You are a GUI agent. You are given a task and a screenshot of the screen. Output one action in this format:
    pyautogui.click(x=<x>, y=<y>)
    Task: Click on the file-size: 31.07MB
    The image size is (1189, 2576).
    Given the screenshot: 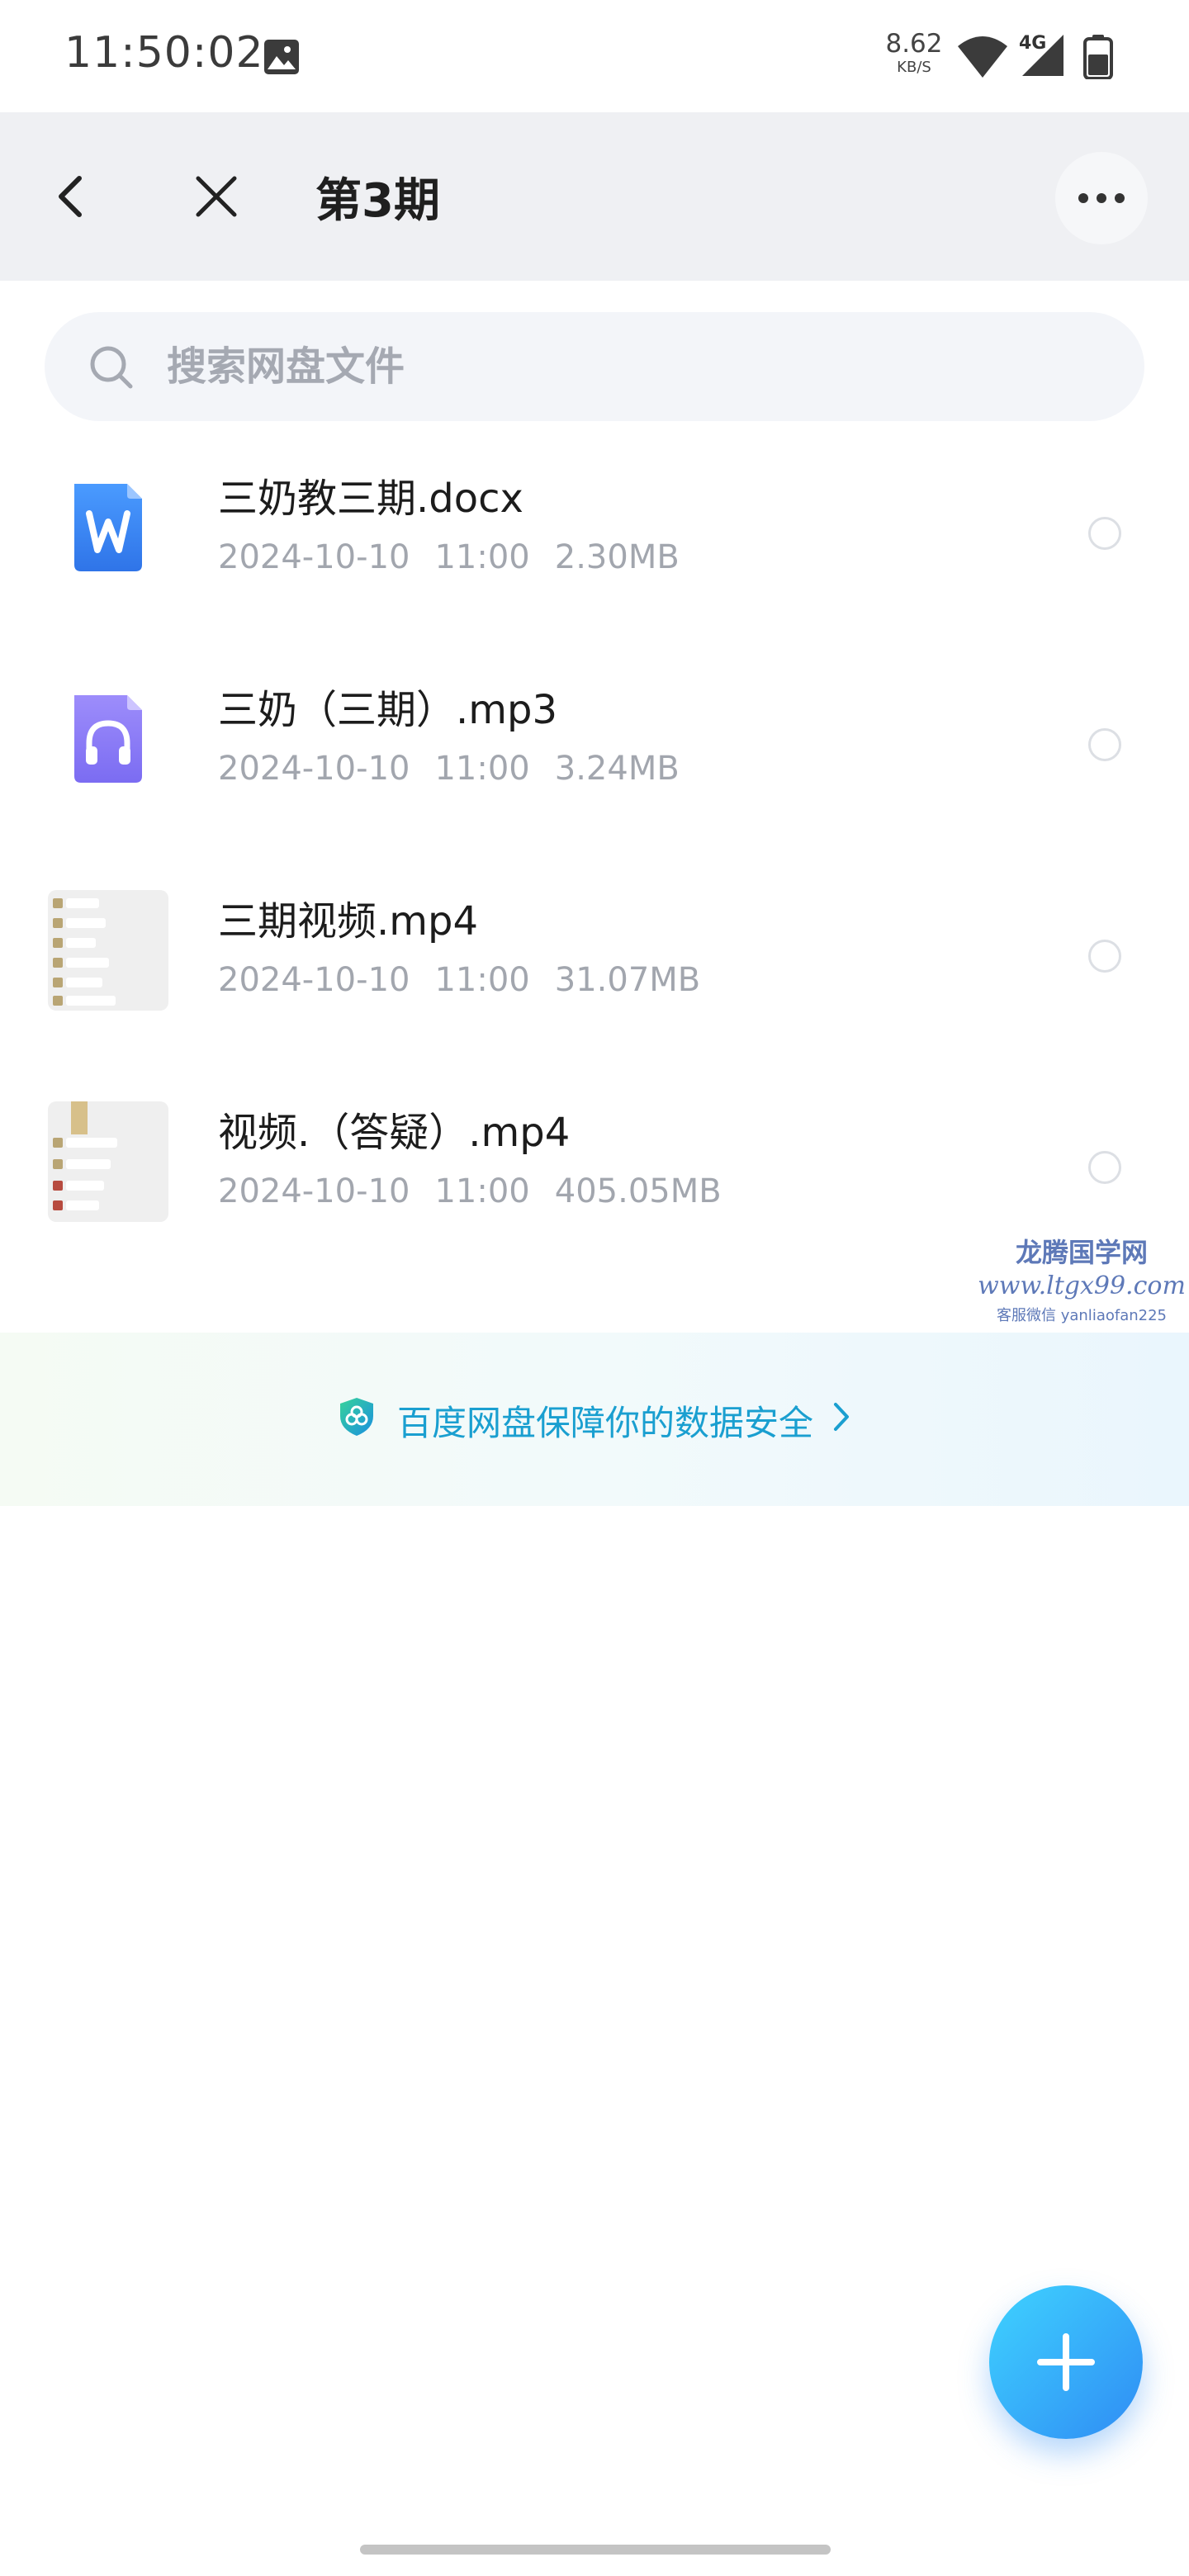 What is the action you would take?
    pyautogui.click(x=627, y=980)
    